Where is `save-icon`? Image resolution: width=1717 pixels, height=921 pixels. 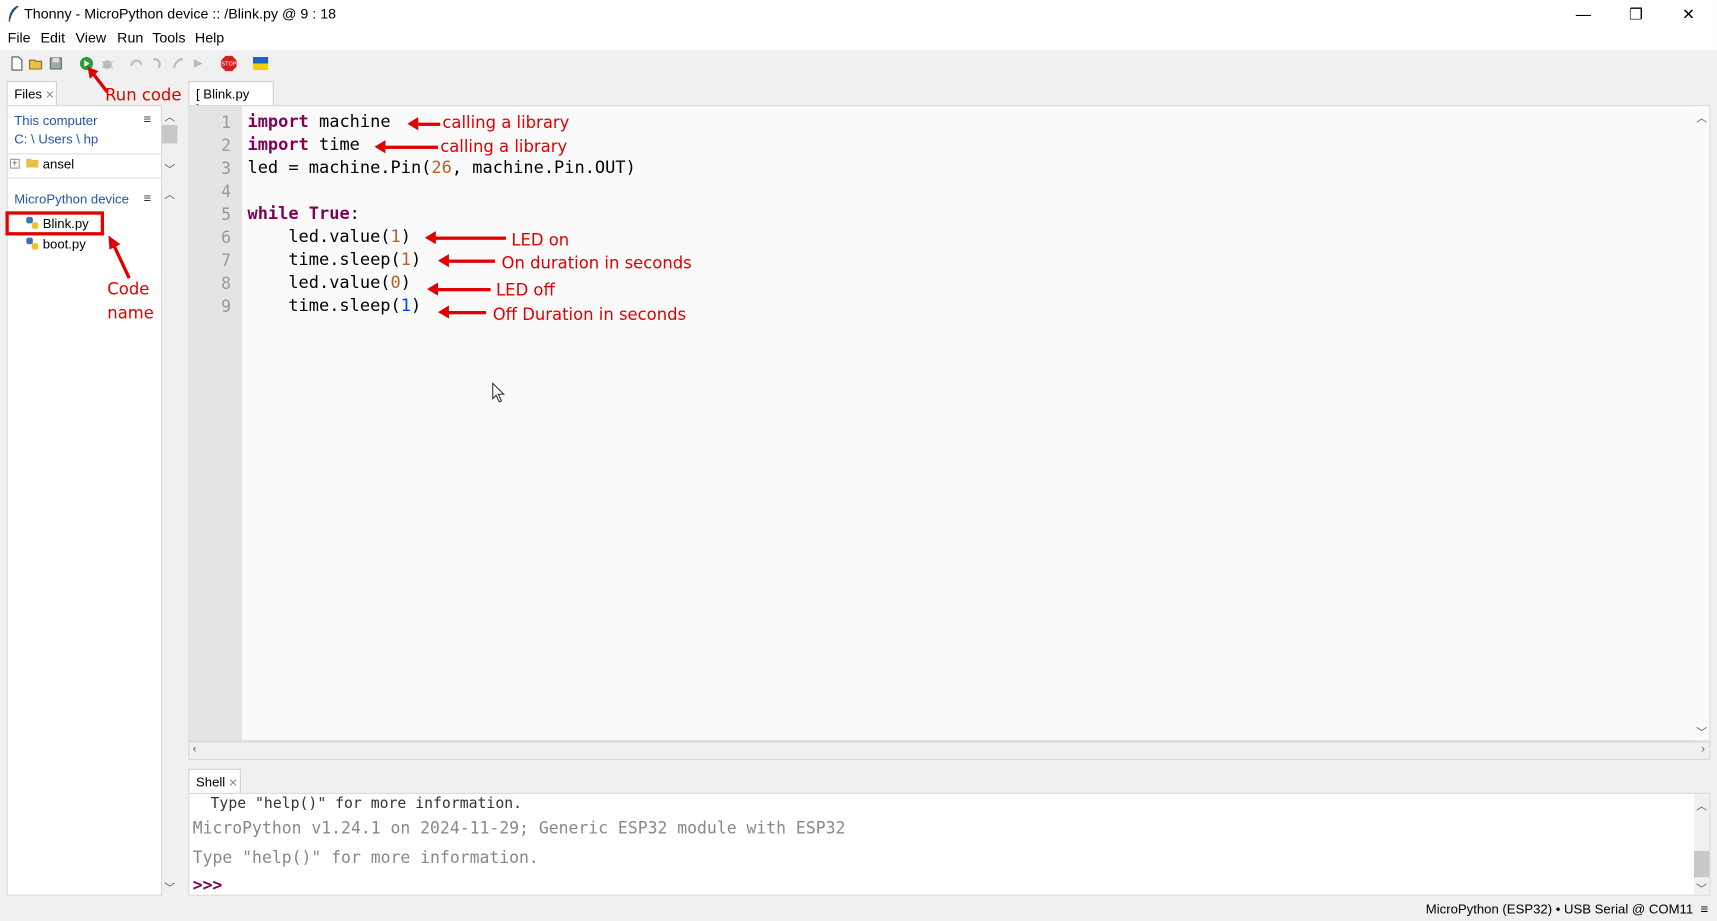
save-icon is located at coordinates (55, 63).